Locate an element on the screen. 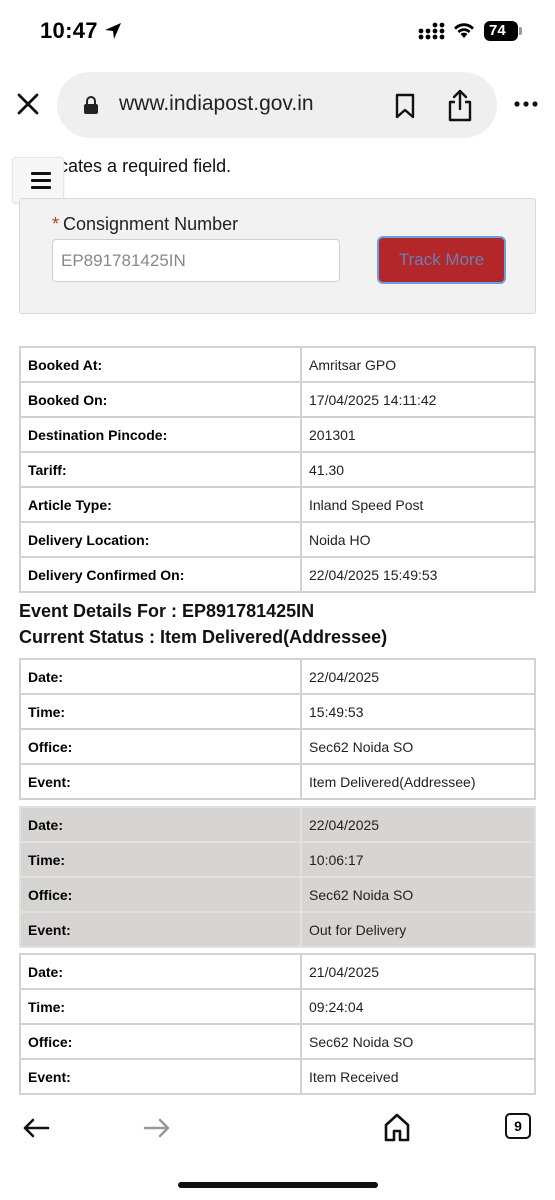 This screenshot has width=555, height=1200. table-row: Event: Item Received is located at coordinates (277, 1076).